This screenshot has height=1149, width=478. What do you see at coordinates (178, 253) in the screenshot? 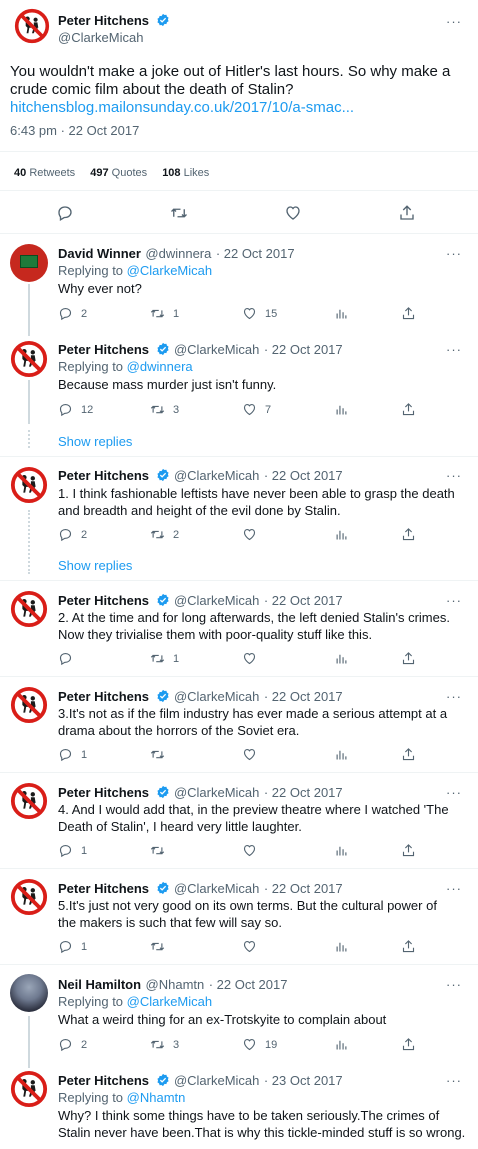
I see `reply-author-handle: @dwinnera` at bounding box center [178, 253].